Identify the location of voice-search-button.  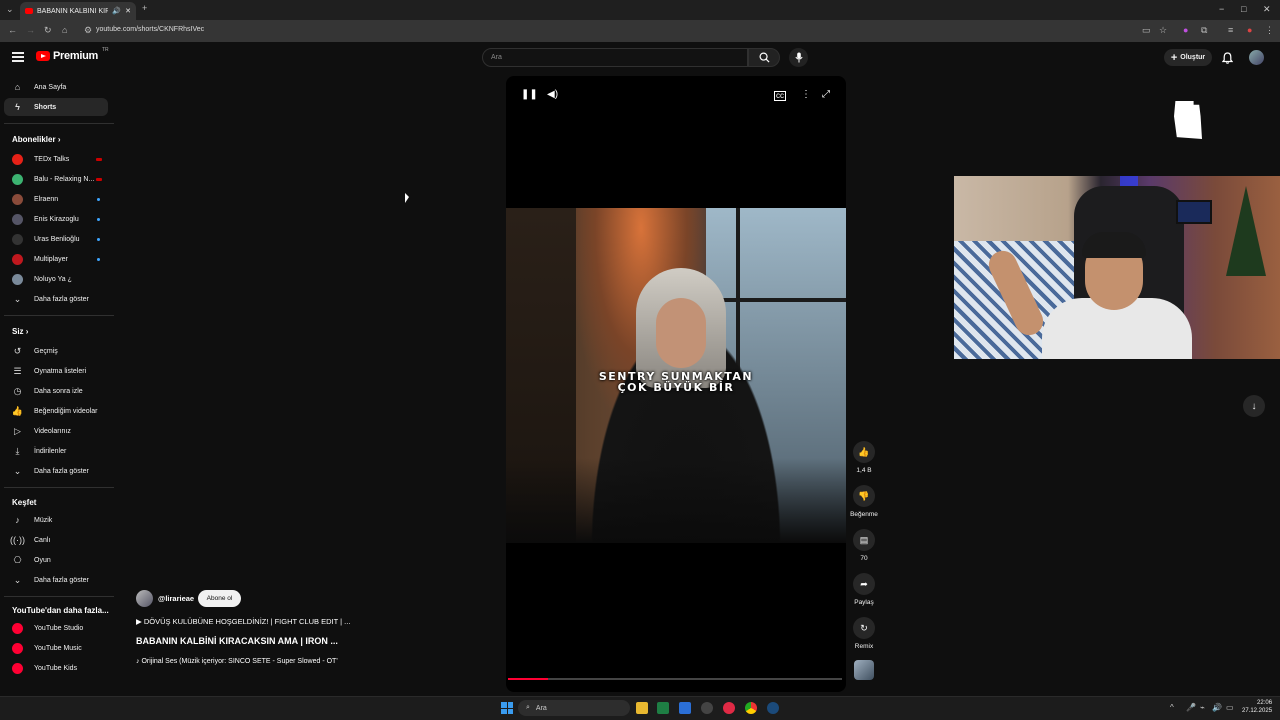
(798, 57).